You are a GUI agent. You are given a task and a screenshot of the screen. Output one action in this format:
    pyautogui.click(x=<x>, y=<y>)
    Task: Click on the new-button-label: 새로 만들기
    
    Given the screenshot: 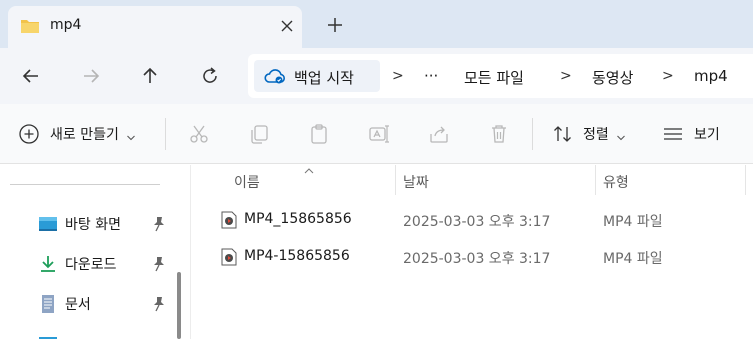 What is the action you would take?
    pyautogui.click(x=84, y=135)
    